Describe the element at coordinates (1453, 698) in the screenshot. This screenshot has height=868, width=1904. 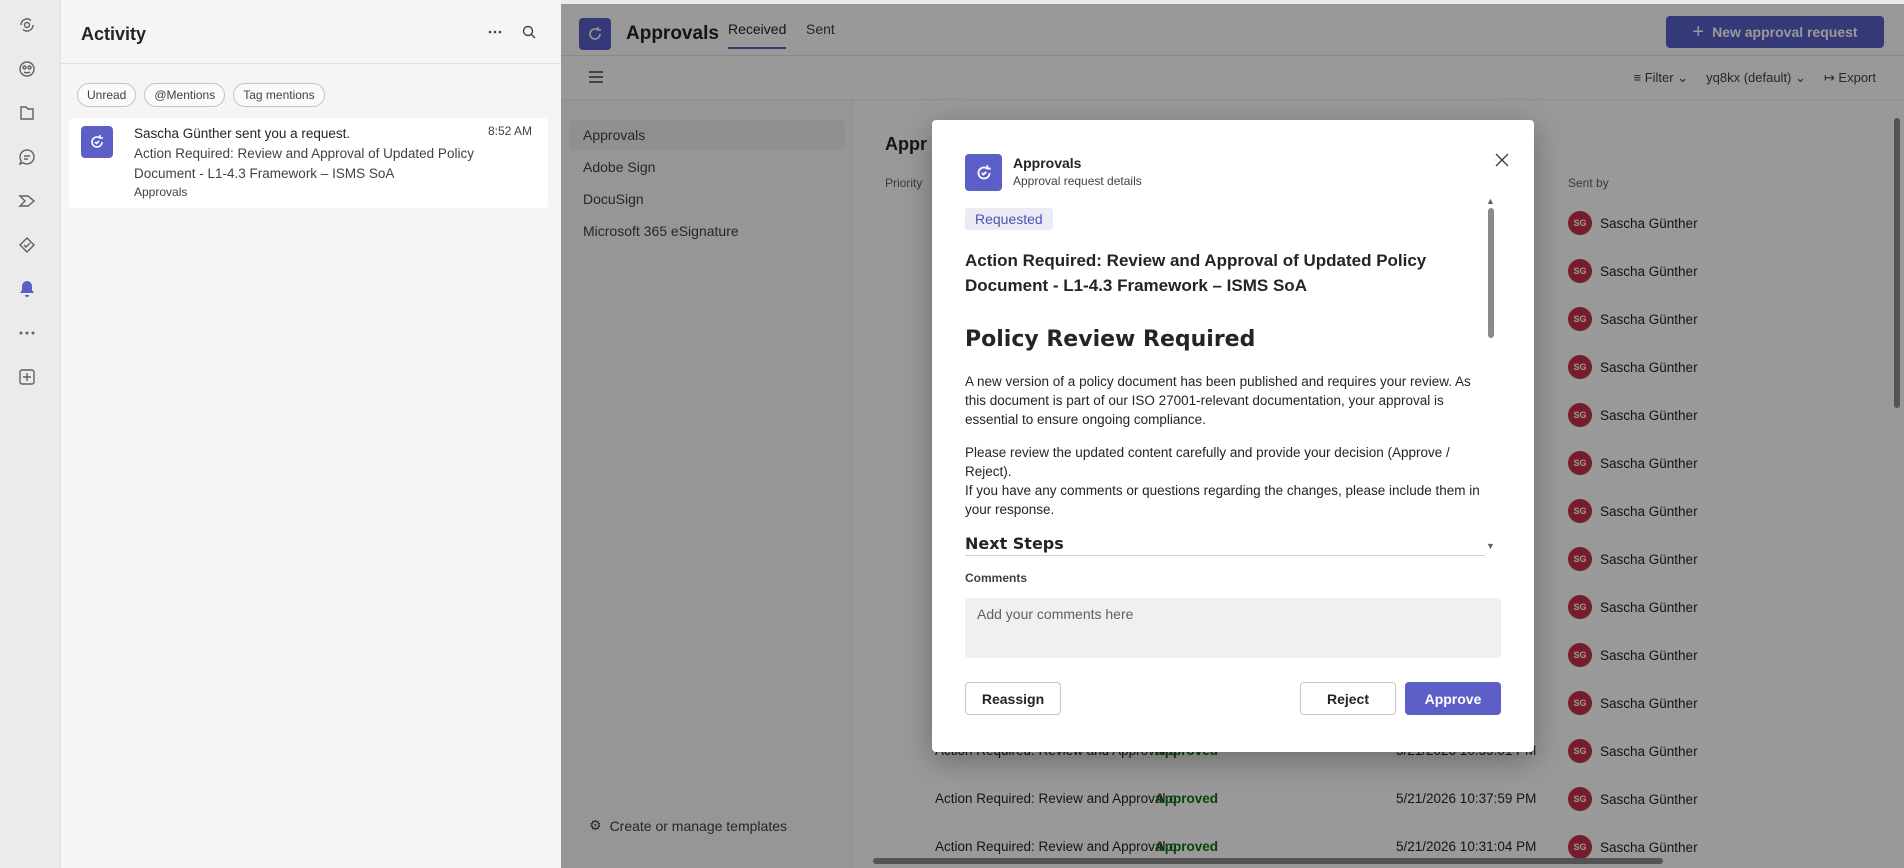
I see `approve-button: Approve` at that location.